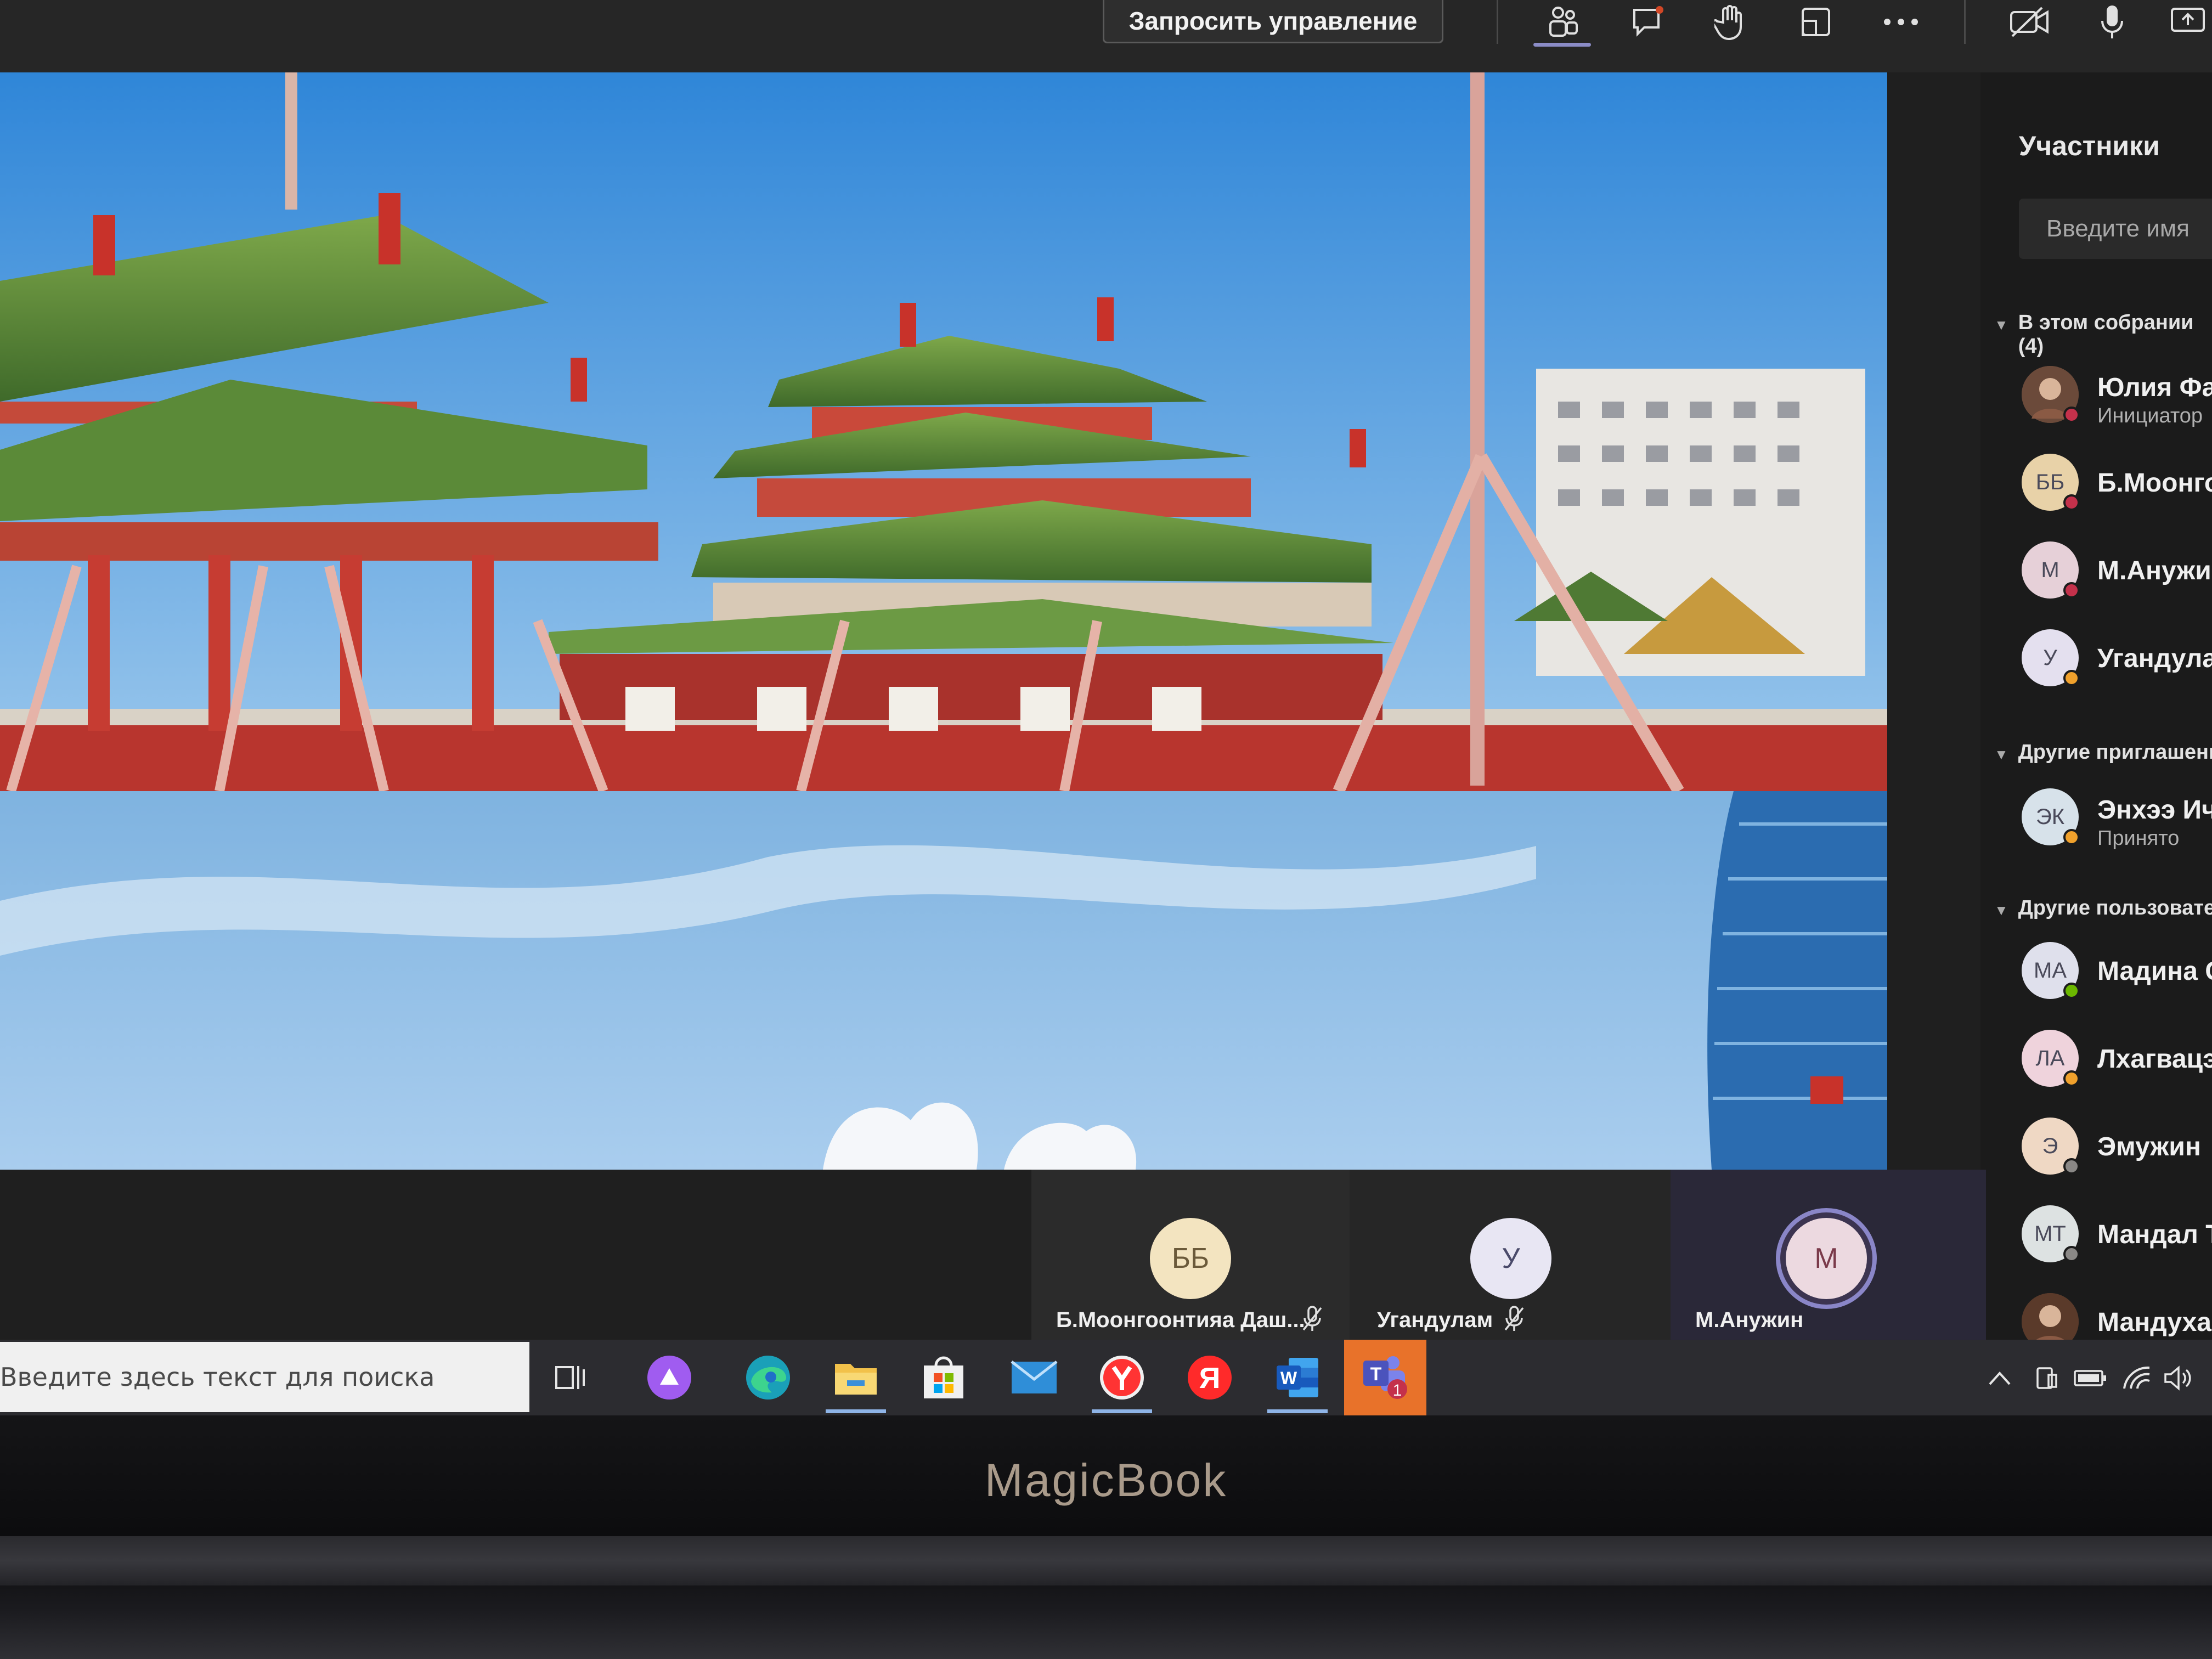  I want to click on microphone-icon, so click(2112, 22).